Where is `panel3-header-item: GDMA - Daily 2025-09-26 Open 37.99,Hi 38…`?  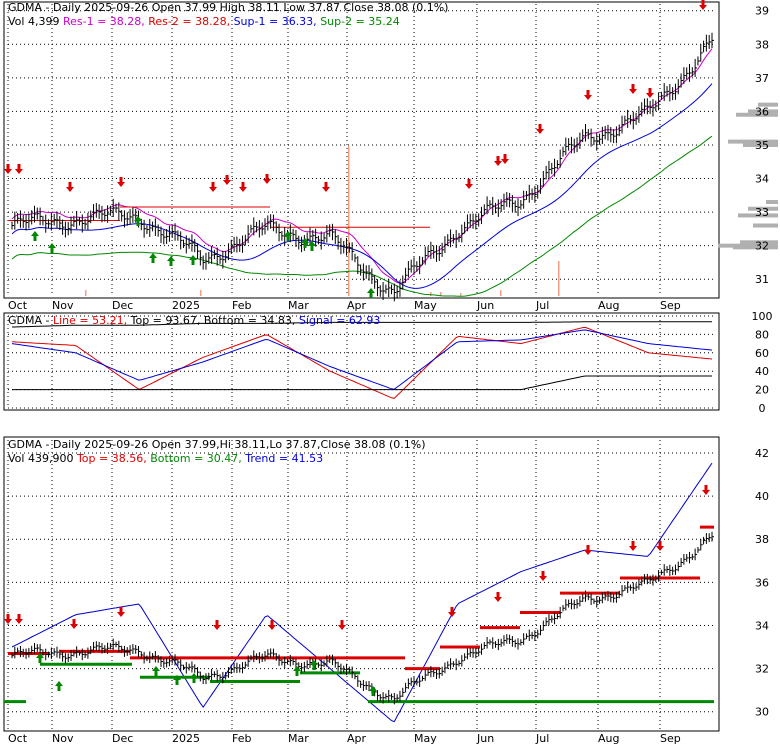
panel3-header-item: GDMA - Daily 2025-09-26 Open 37.99,Hi 38… is located at coordinates (217, 444).